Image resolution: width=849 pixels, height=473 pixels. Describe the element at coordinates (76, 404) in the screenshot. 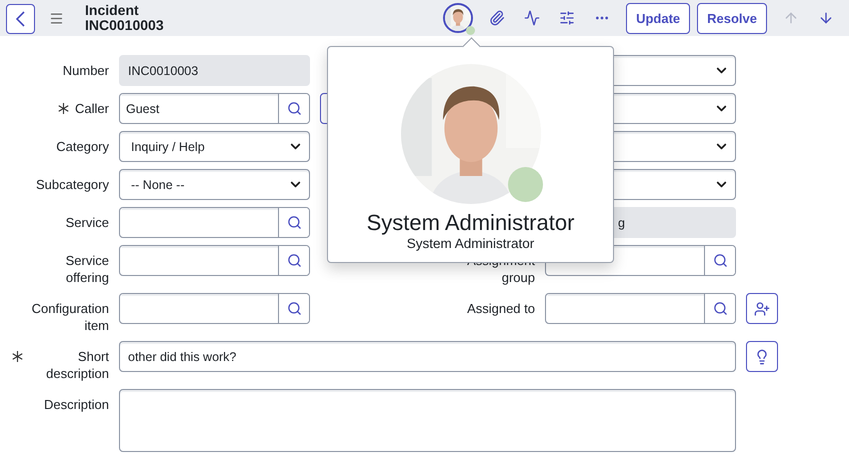

I see `field-label: Description` at that location.